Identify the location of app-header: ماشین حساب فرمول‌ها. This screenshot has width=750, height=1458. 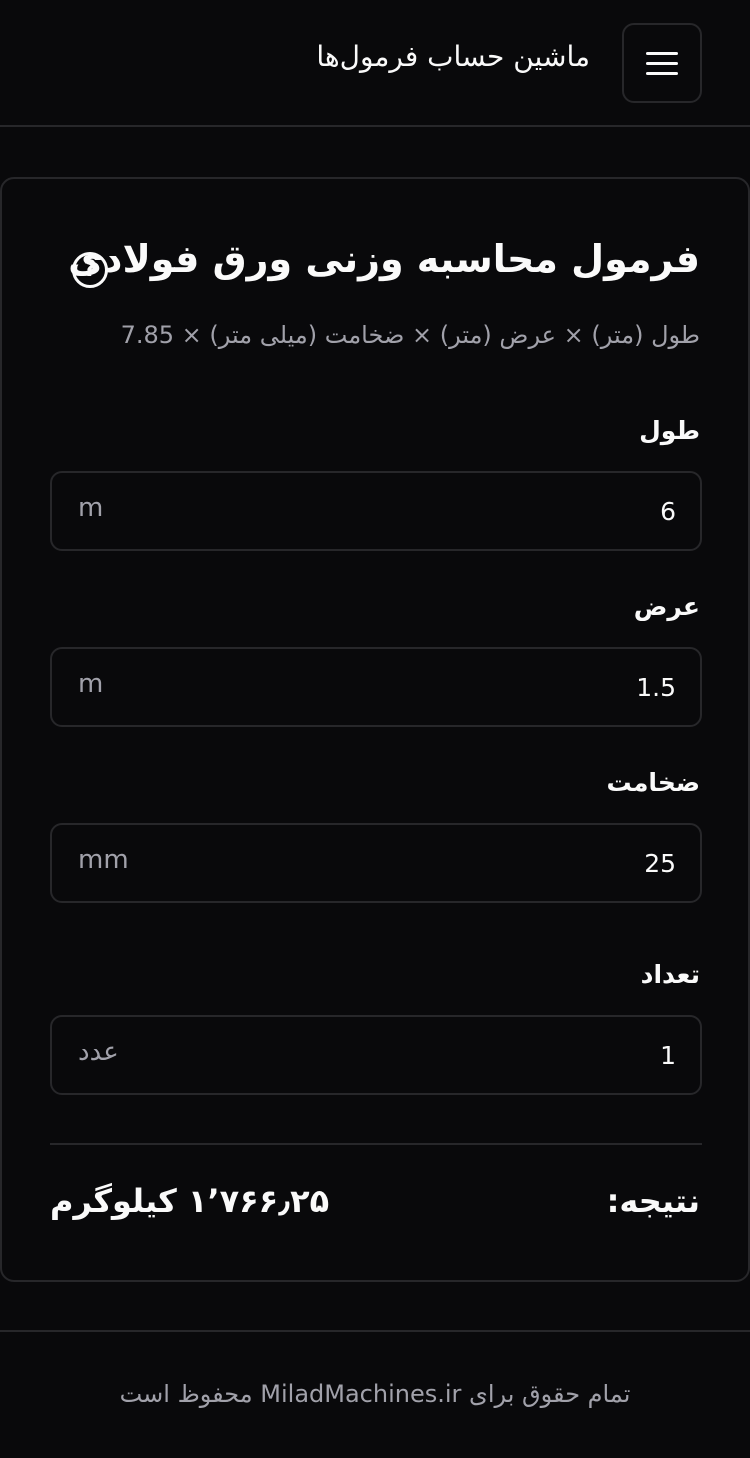
(375, 63).